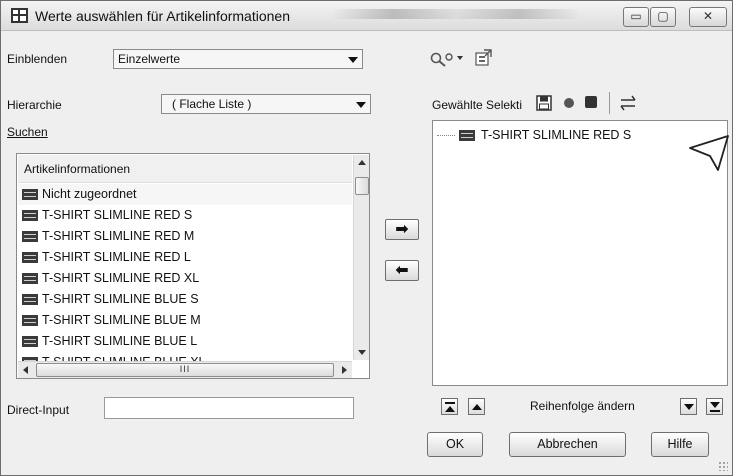 The width and height of the screenshot is (733, 476). I want to click on list-item: T-SHIRT SLIMLINE BLUE S, so click(185, 299).